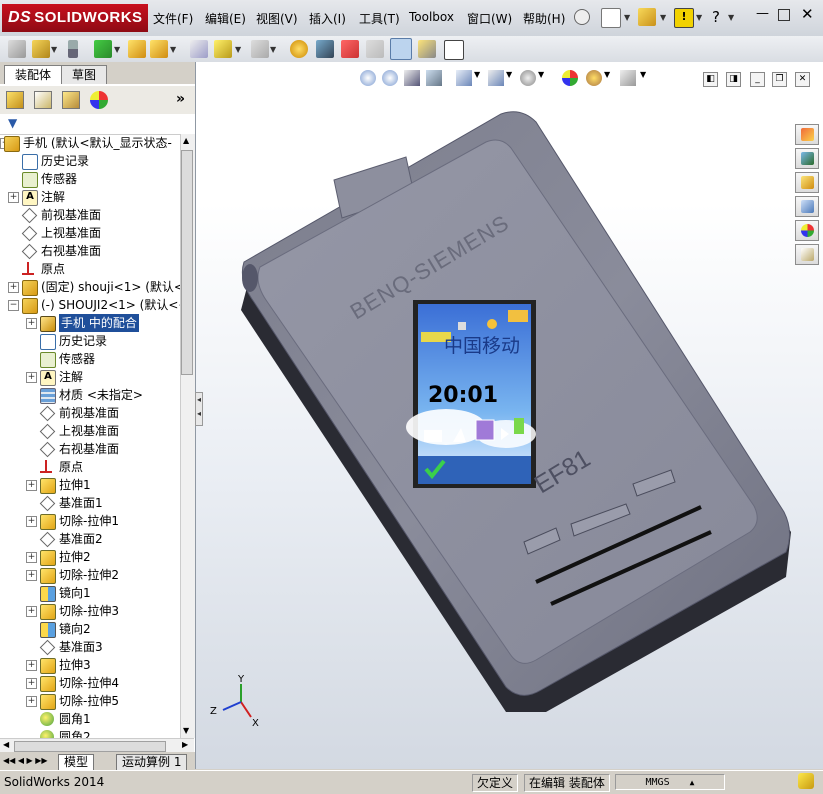 This screenshot has height=794, width=823. I want to click on warning-icon: !, so click(684, 18).